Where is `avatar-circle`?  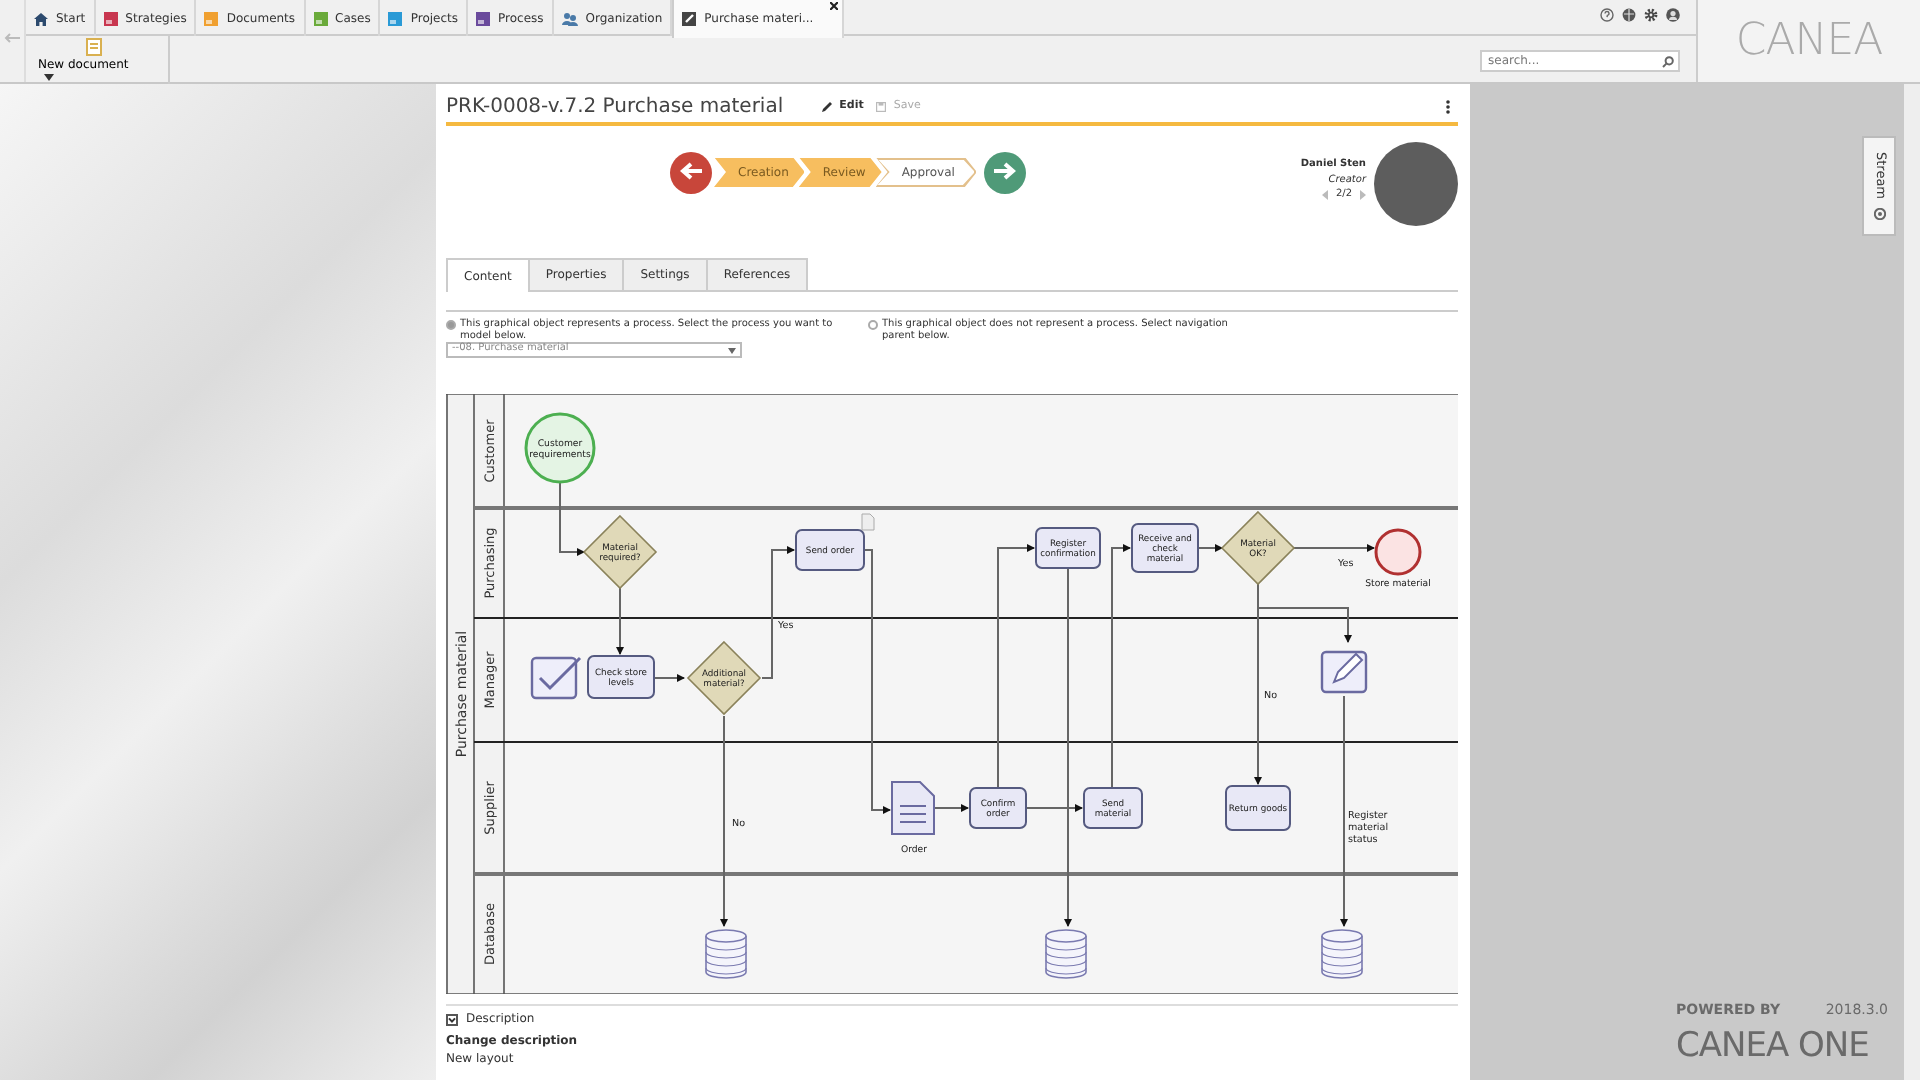 avatar-circle is located at coordinates (1416, 184).